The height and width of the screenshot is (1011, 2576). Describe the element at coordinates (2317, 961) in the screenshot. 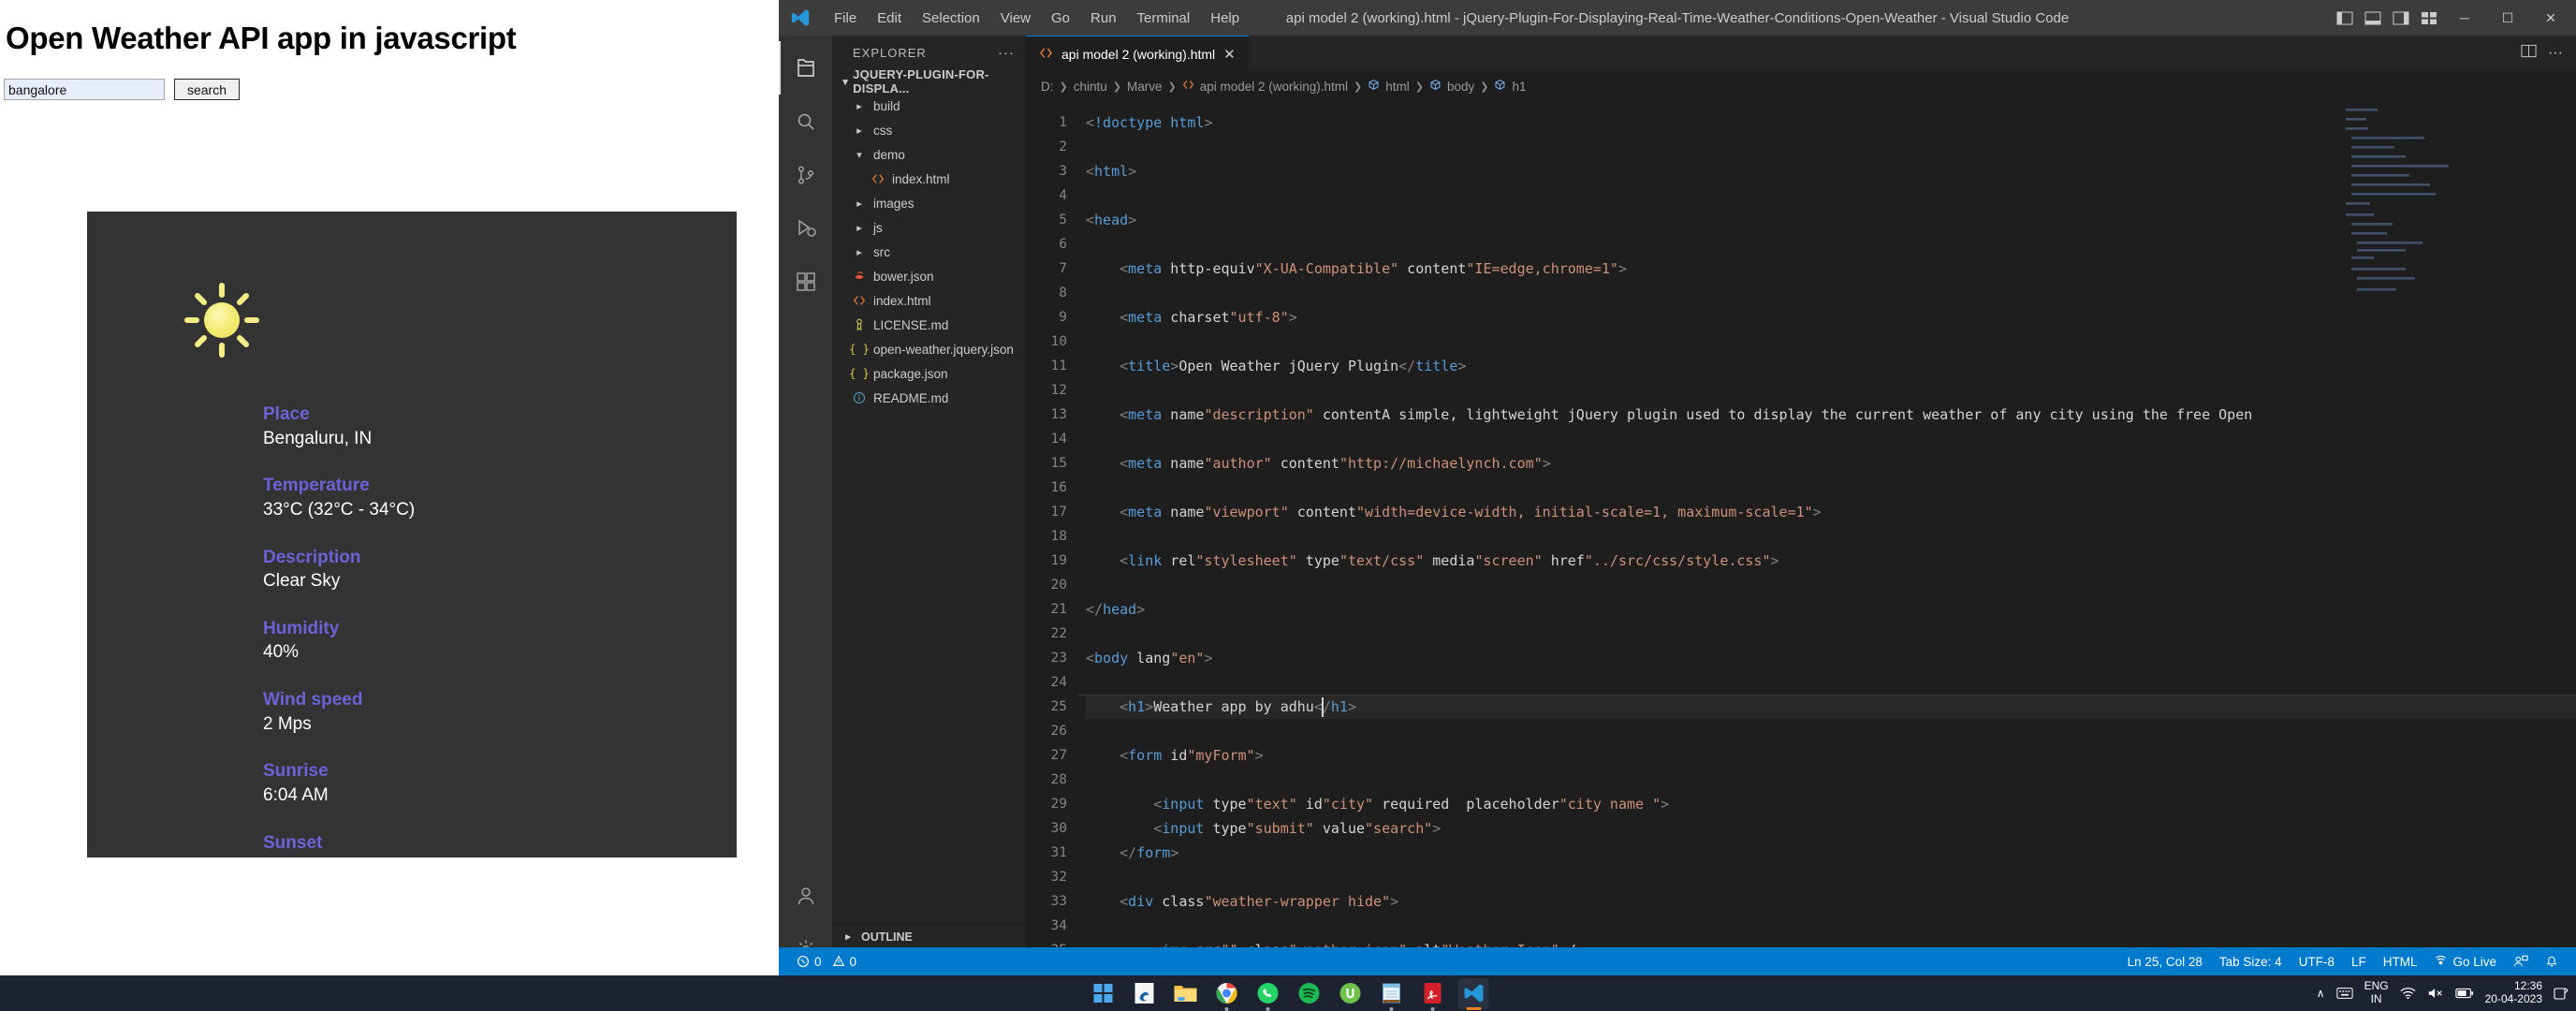

I see `encoding: UTF-8` at that location.